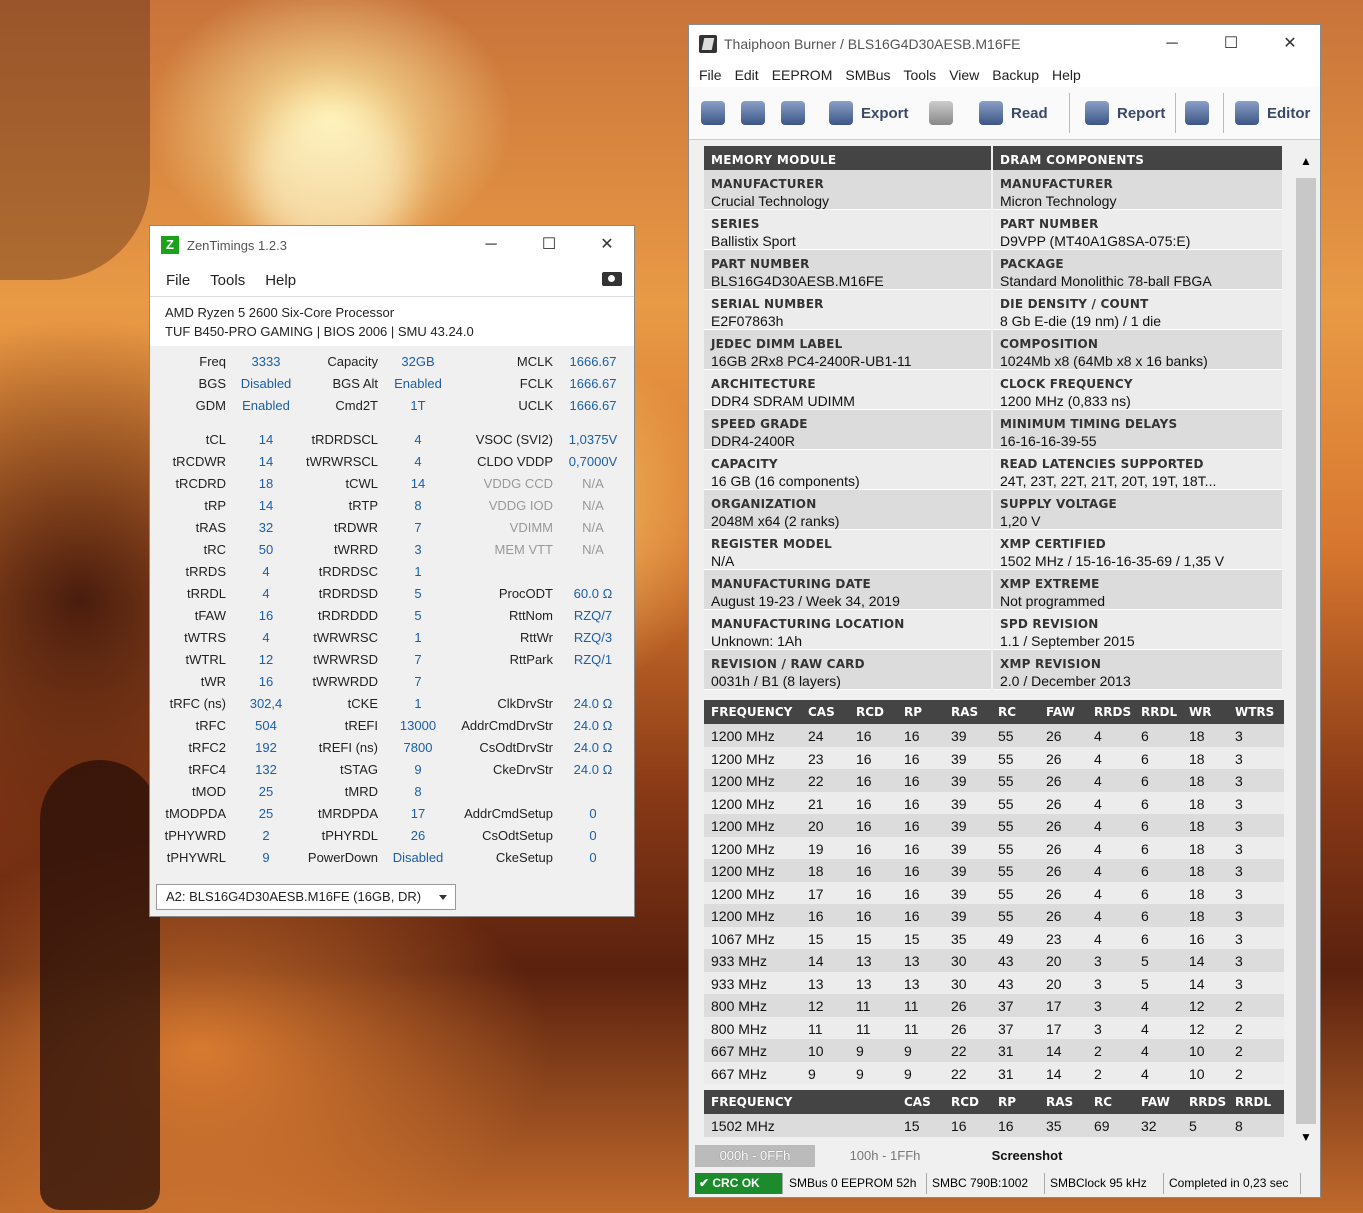  Describe the element at coordinates (266, 405) in the screenshot. I see `timing-value: Enabled` at that location.